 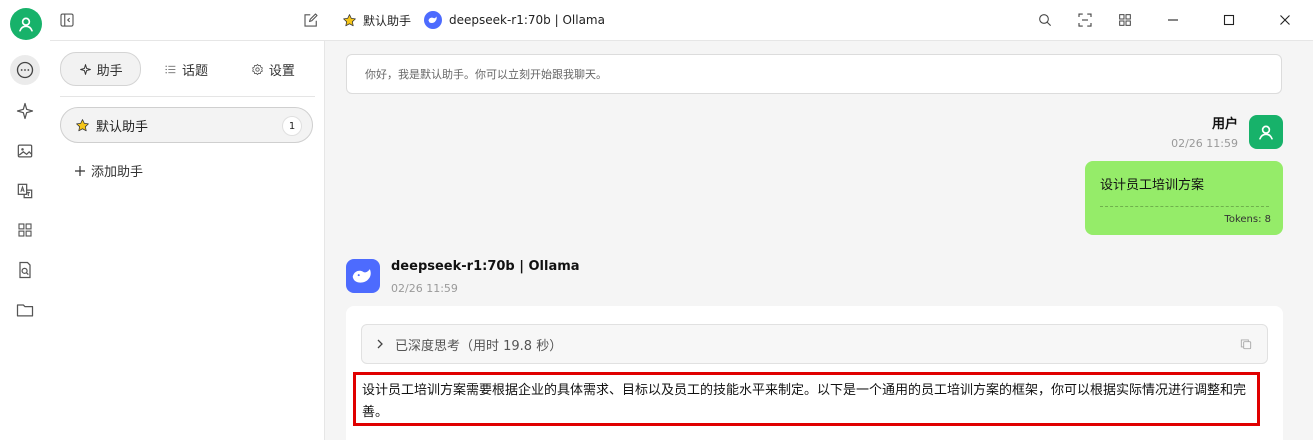 I want to click on model-selector: deepseek-r1:70b | Ollama, so click(x=514, y=20).